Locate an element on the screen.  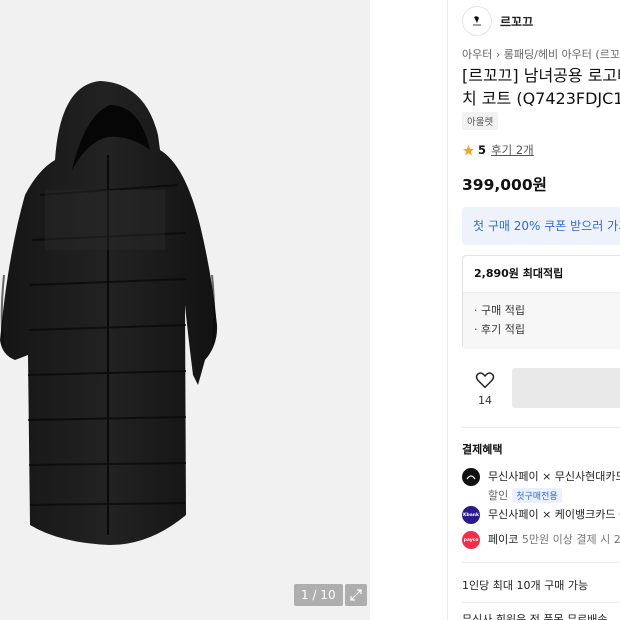
payment-name: 무신사페이 × 무신사현대카드 is located at coordinates (554, 476).